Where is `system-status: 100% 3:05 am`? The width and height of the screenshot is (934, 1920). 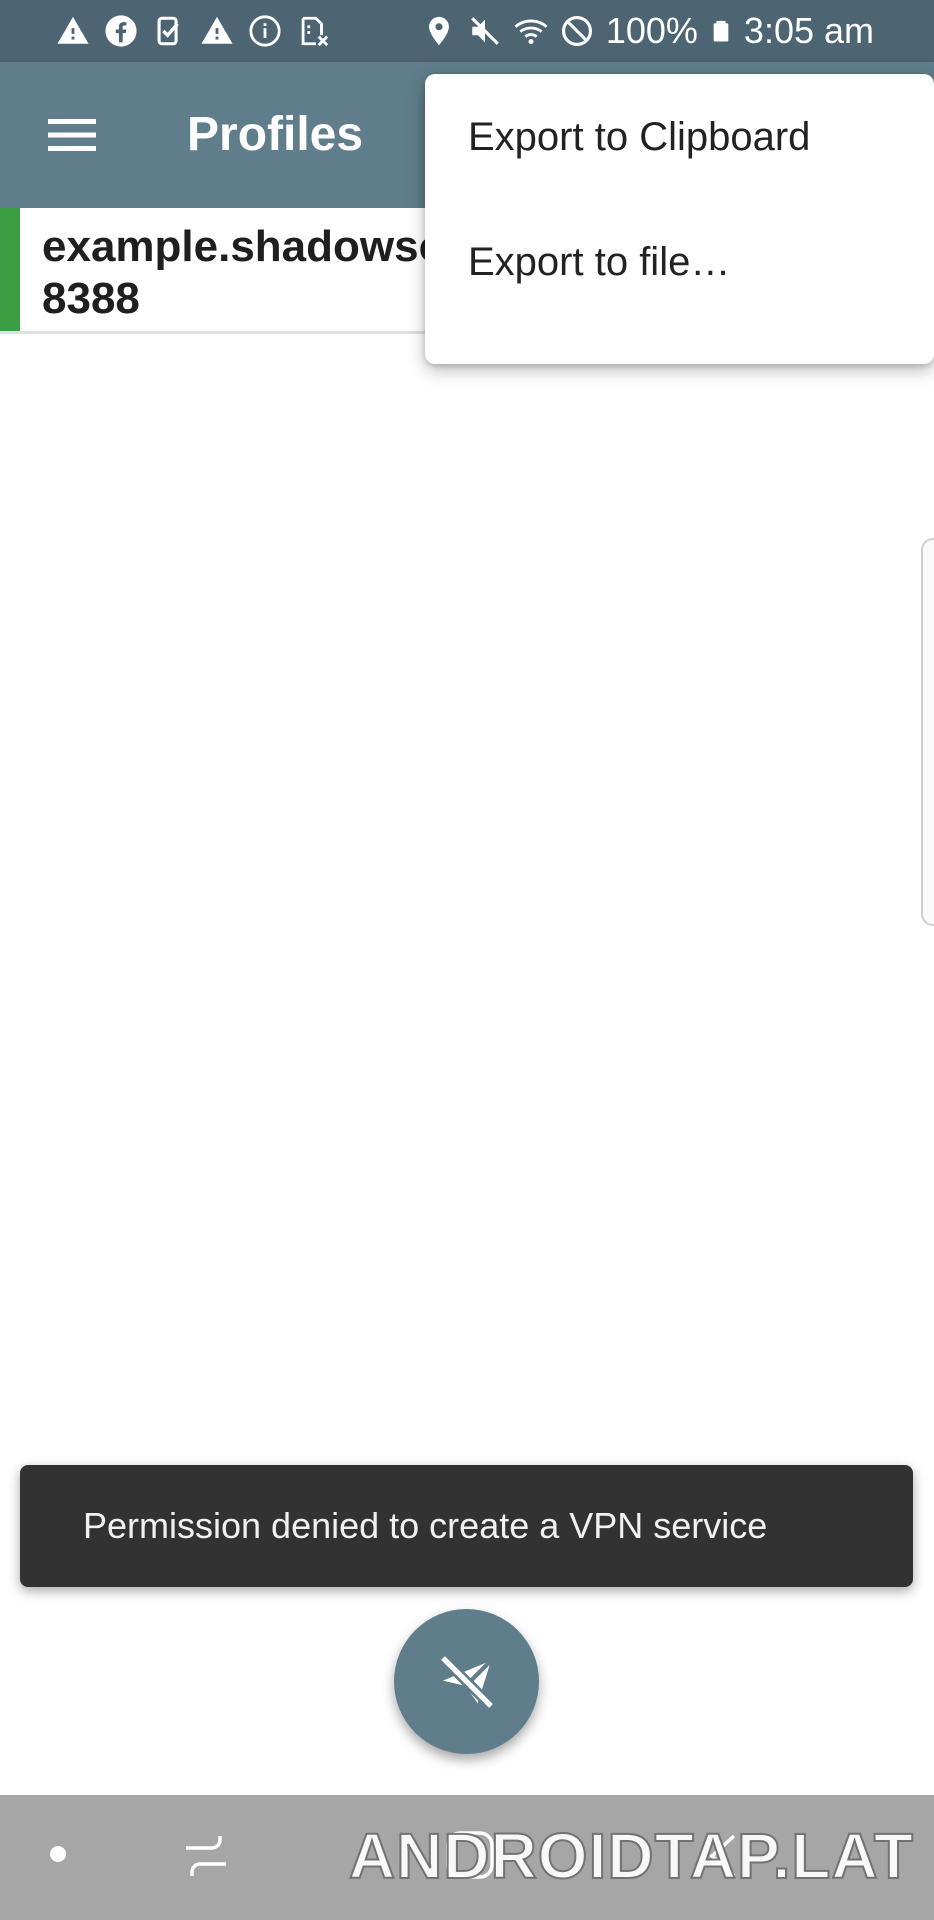
system-status: 100% 3:05 am is located at coordinates (648, 31).